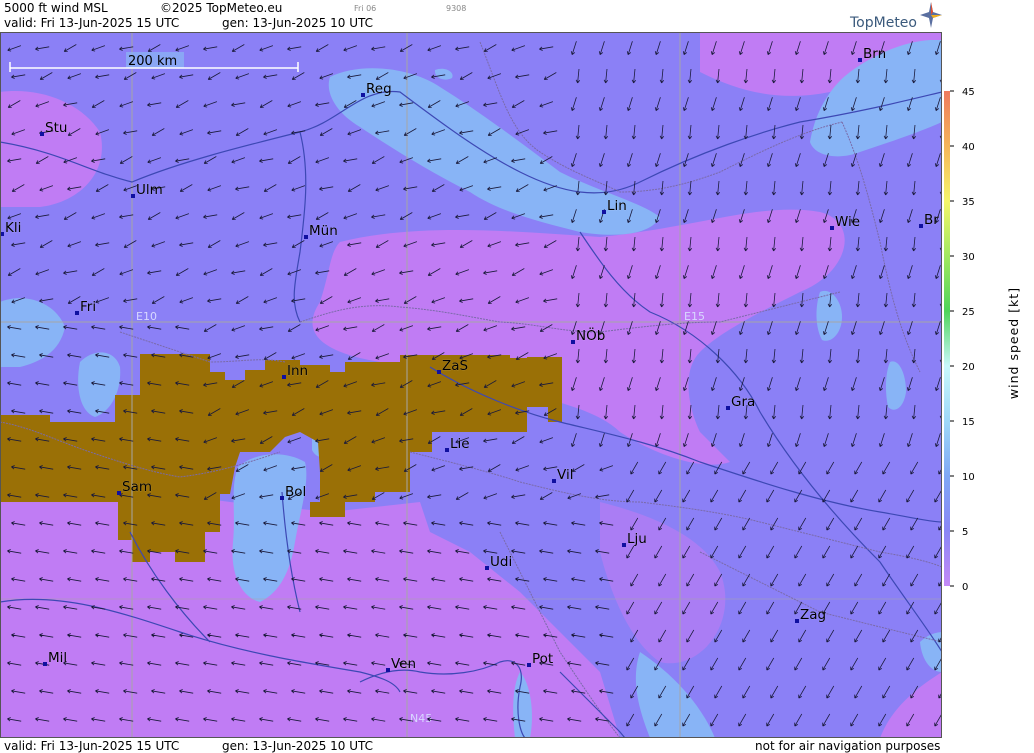 This screenshot has height=753, width=1034. I want to click on city-sam: Sam, so click(134, 487).